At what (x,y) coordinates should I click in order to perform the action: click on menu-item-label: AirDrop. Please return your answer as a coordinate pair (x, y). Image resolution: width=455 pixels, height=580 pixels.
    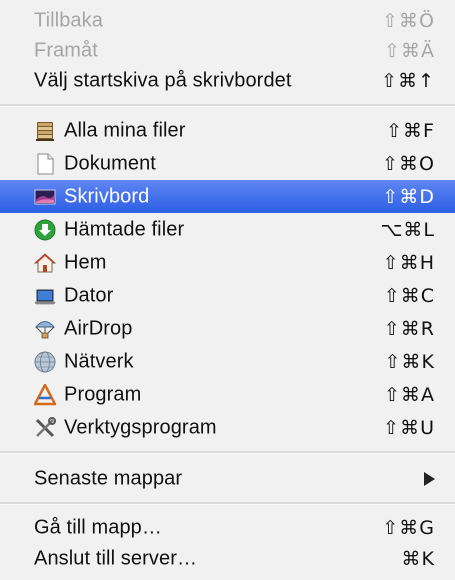
    Looking at the image, I should click on (98, 328).